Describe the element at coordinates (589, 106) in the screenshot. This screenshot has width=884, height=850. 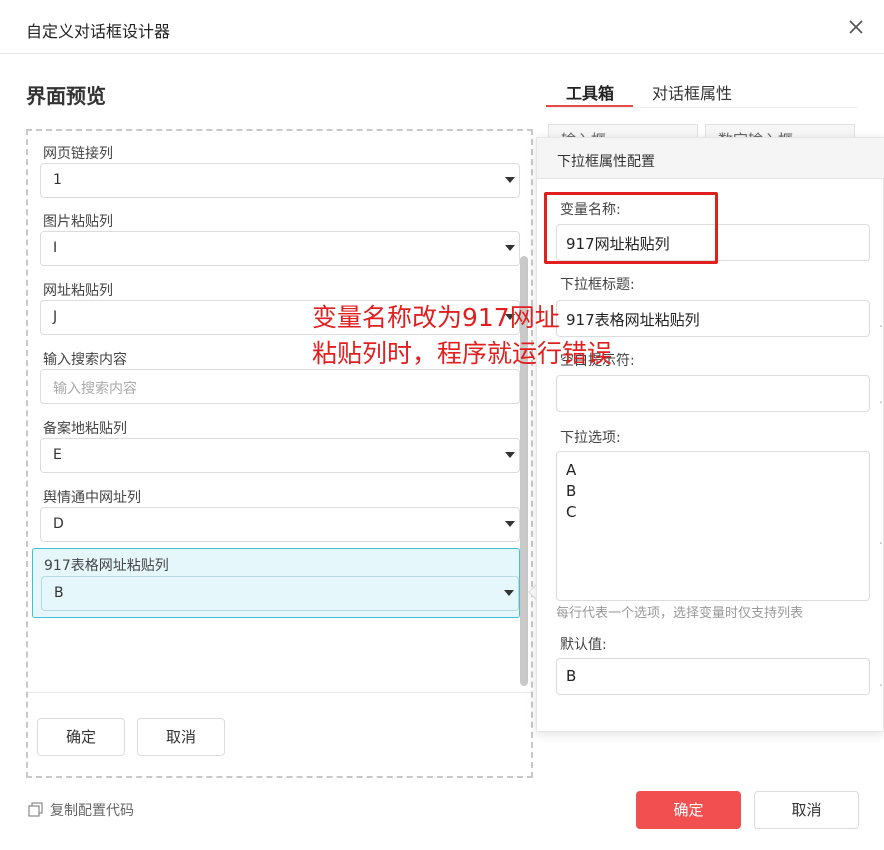
I see `active-tab-indicator` at that location.